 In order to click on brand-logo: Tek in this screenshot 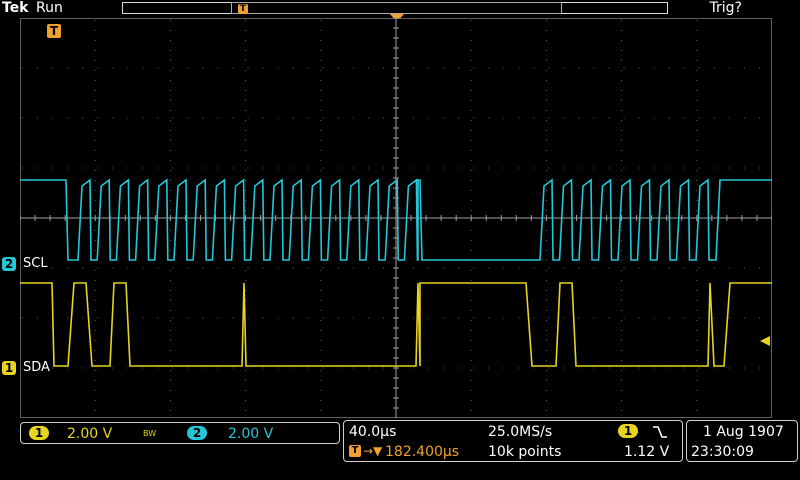, I will do `click(15, 8)`.